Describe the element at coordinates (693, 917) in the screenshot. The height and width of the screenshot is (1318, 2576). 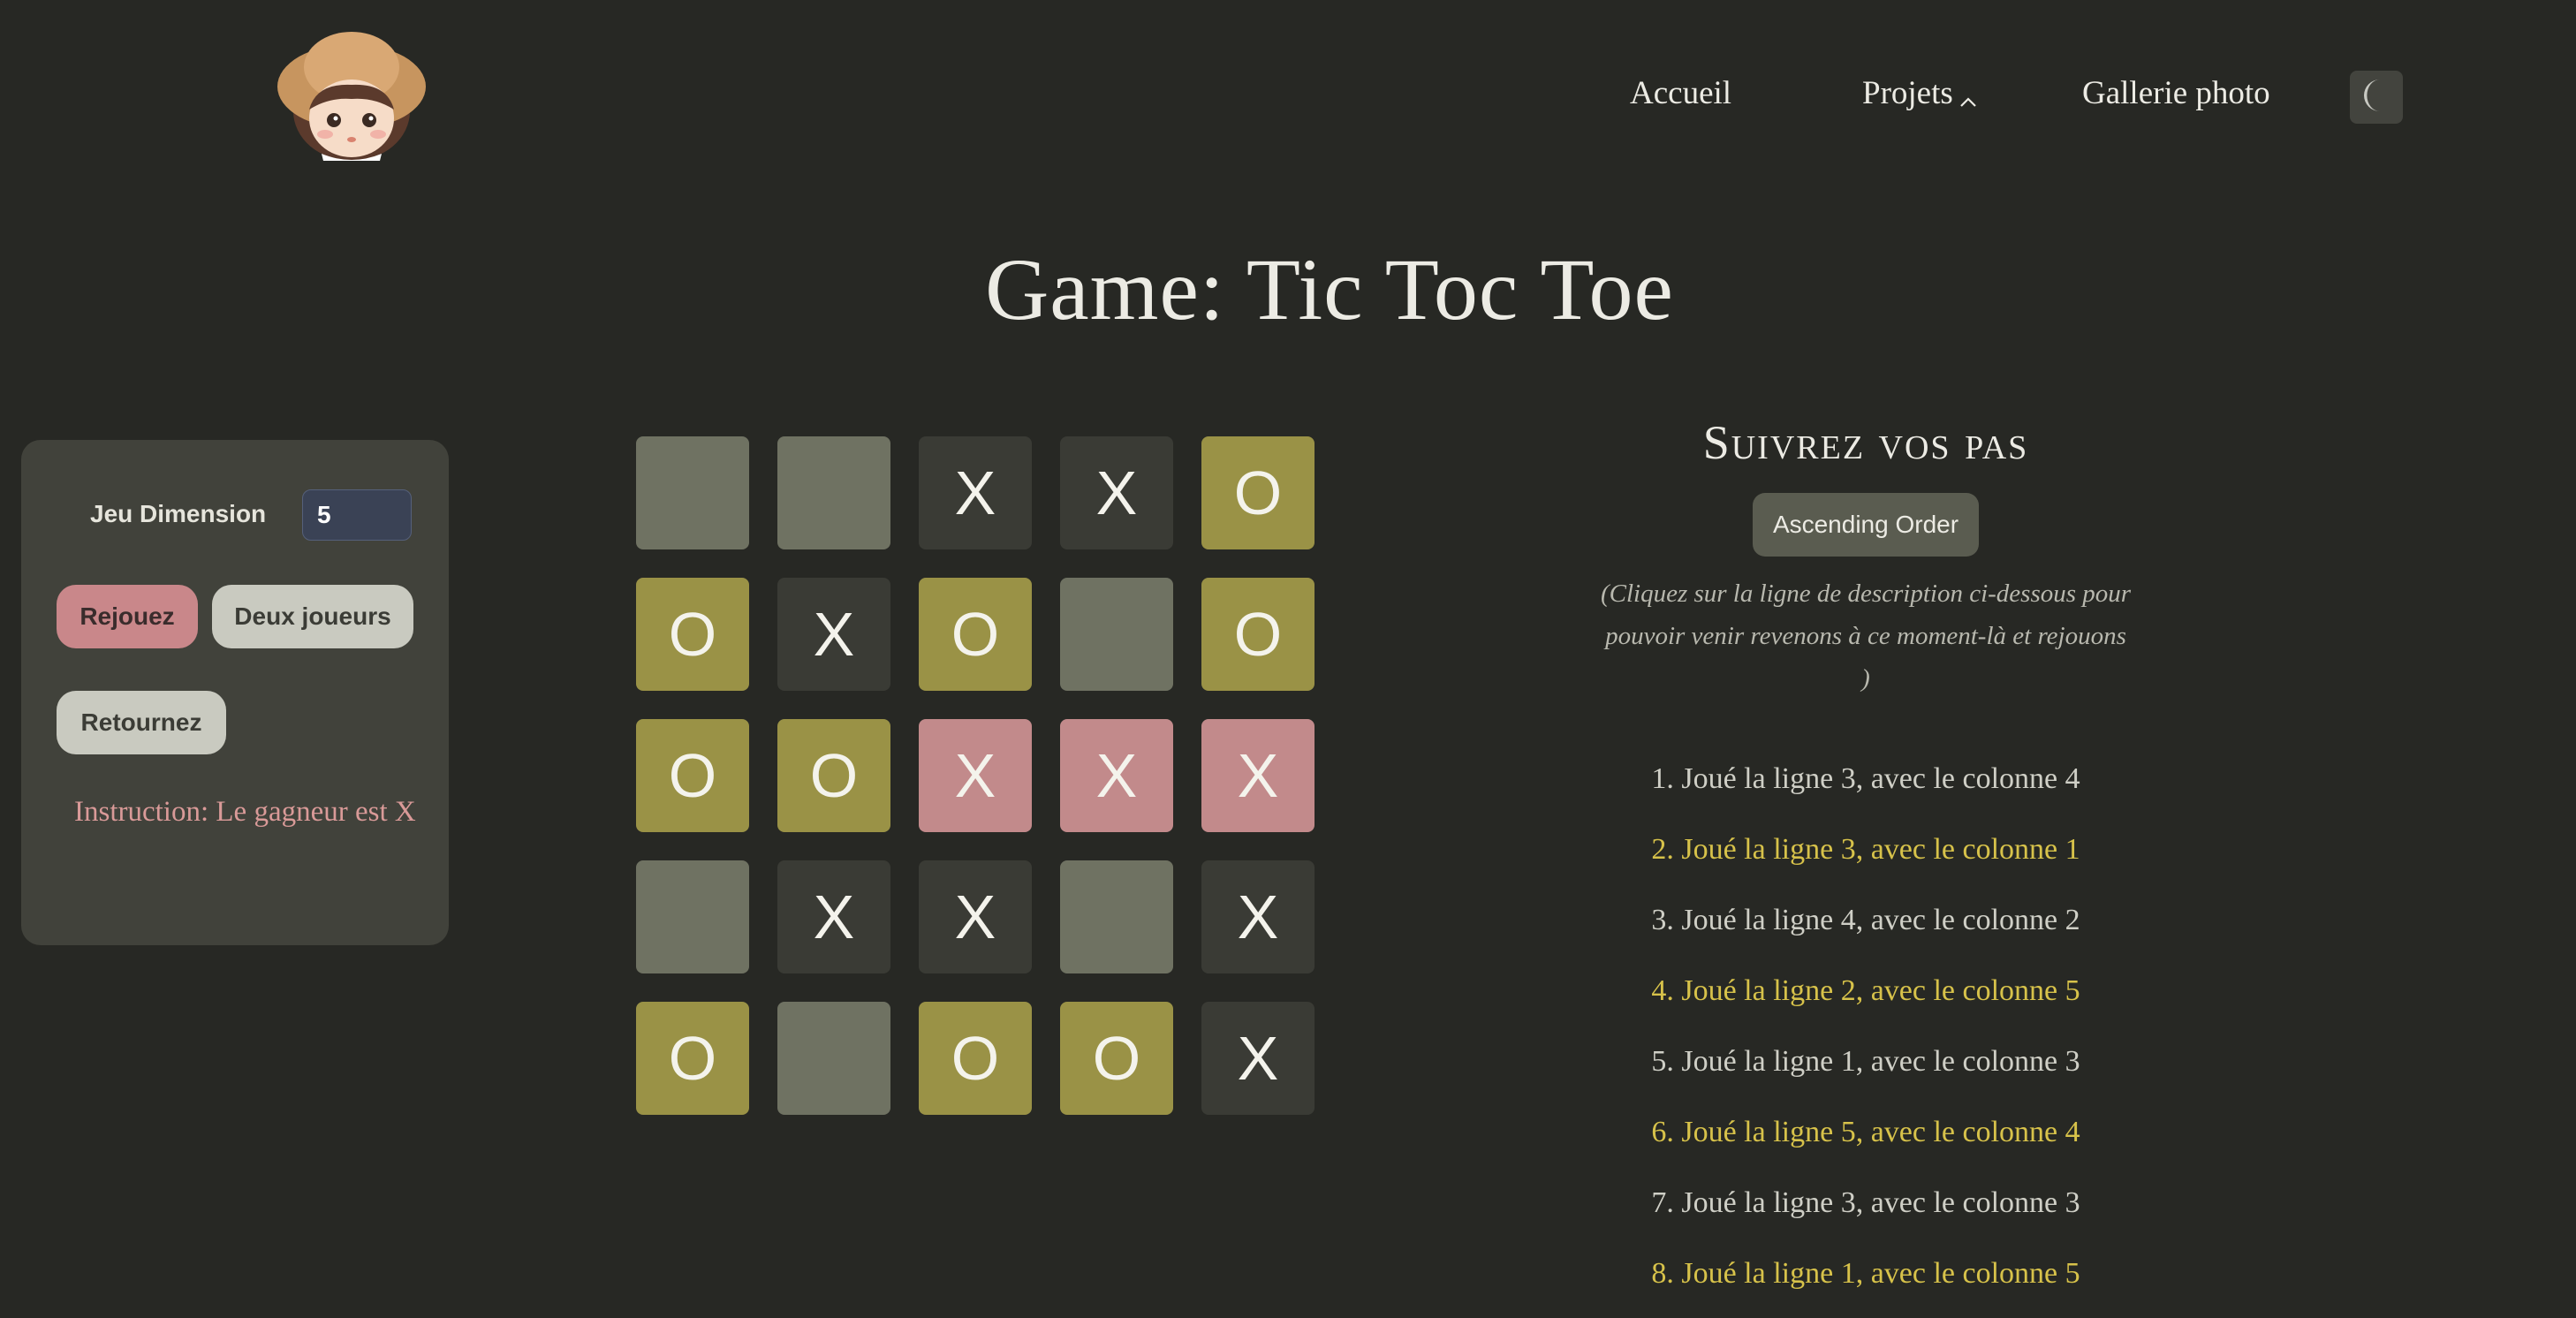
I see `board-cell-r4-c1` at that location.